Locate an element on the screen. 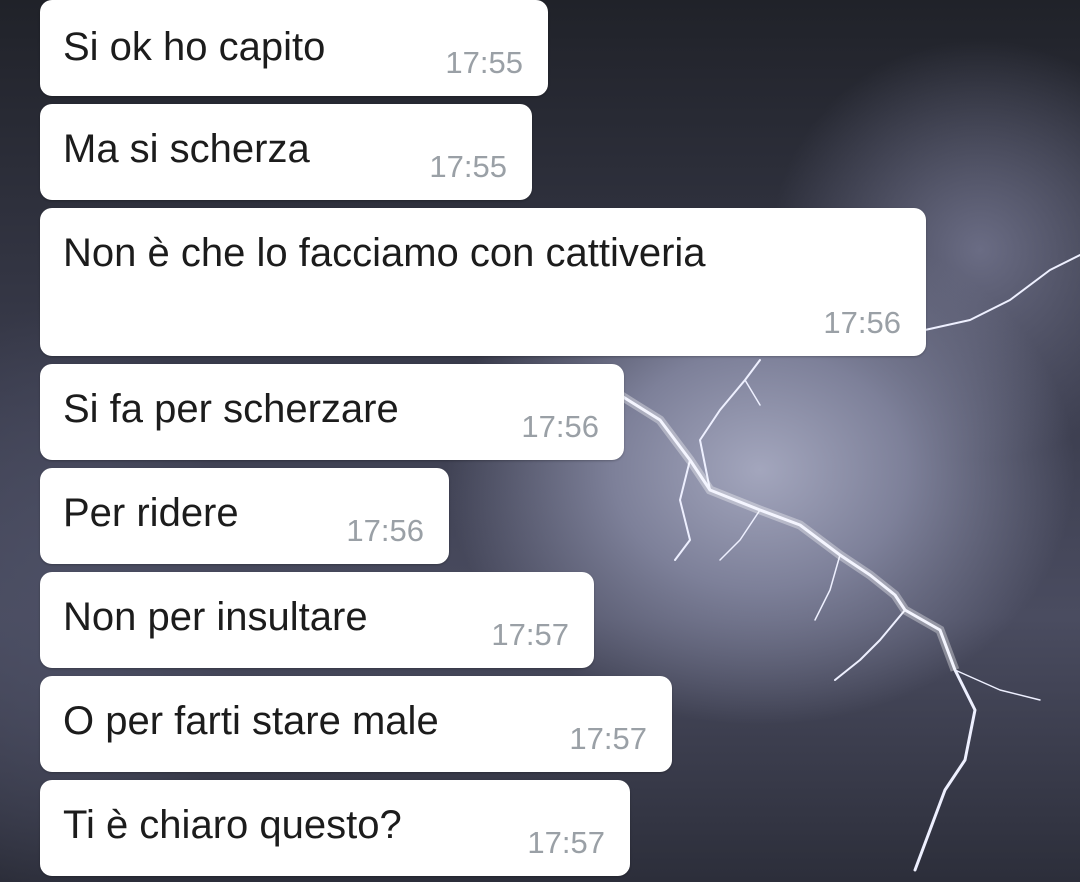 This screenshot has width=1080, height=882. message-bubble: Per ridere 17:56 is located at coordinates (244, 516).